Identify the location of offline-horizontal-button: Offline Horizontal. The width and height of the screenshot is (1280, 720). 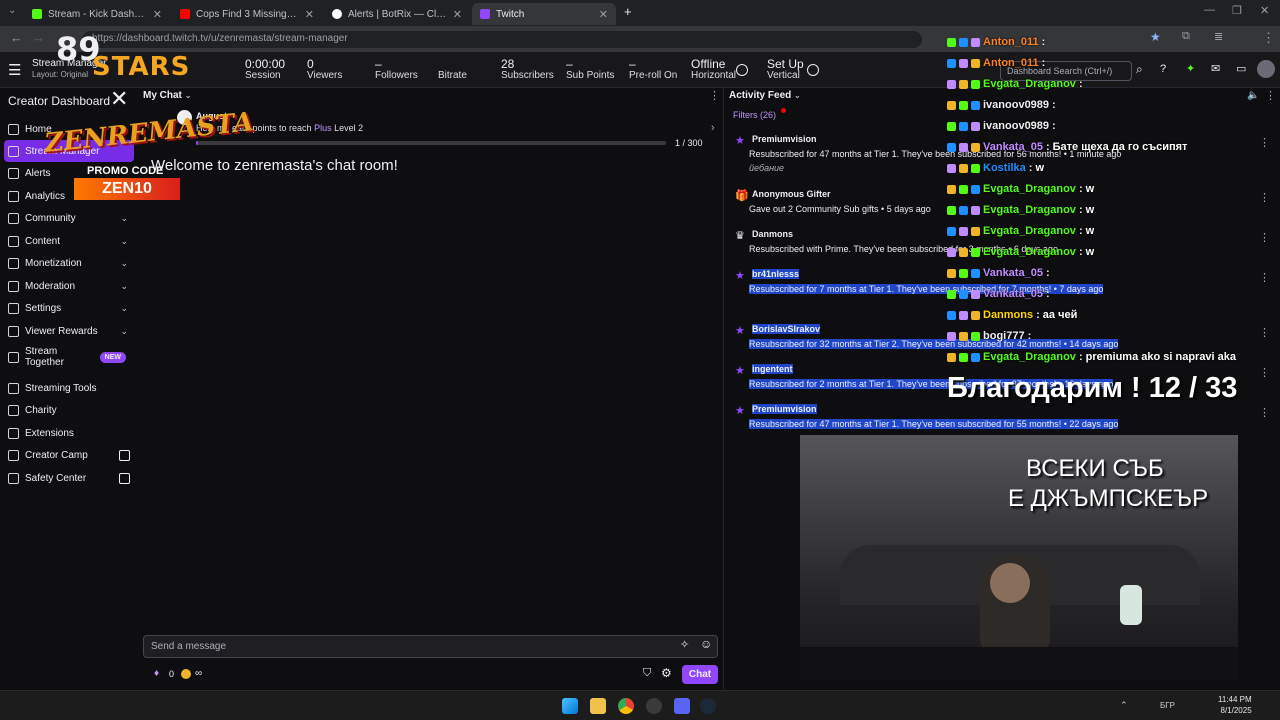
(713, 69).